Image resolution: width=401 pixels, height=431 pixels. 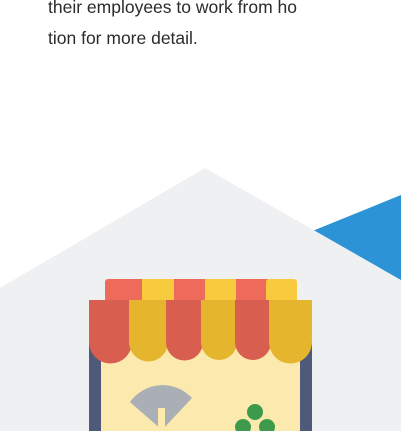 I want to click on plant-leaf-top, so click(x=255, y=412).